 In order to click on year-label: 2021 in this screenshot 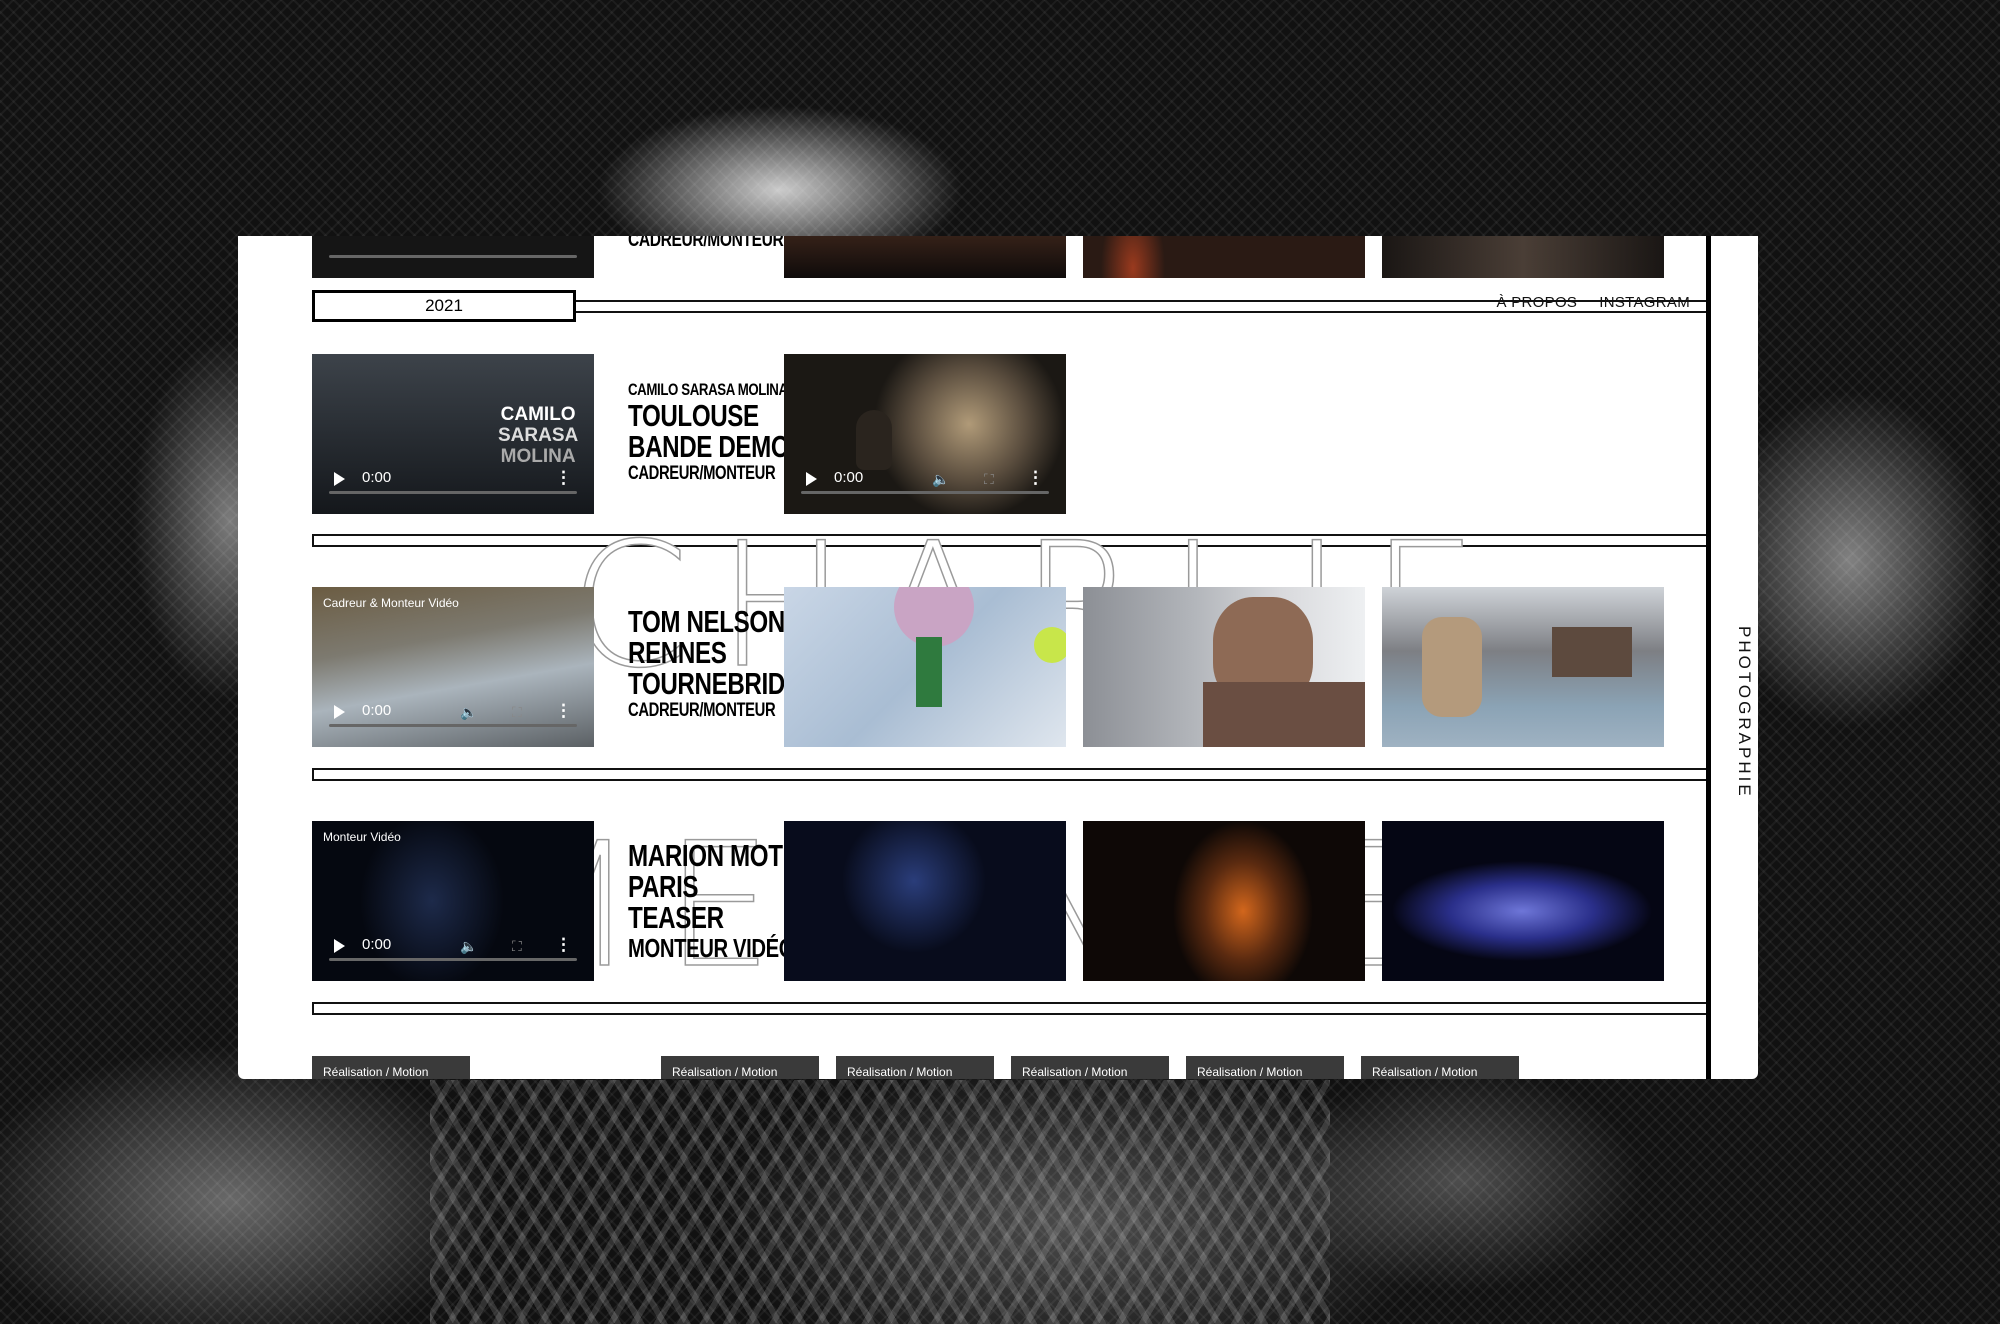, I will do `click(444, 306)`.